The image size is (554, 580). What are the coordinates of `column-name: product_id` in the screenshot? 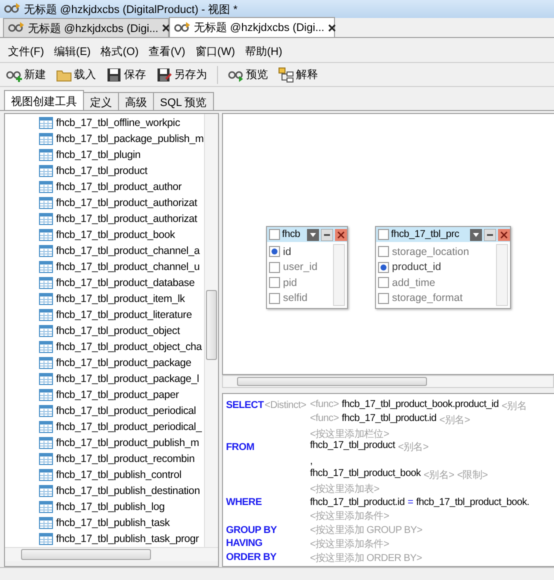 It's located at (417, 267).